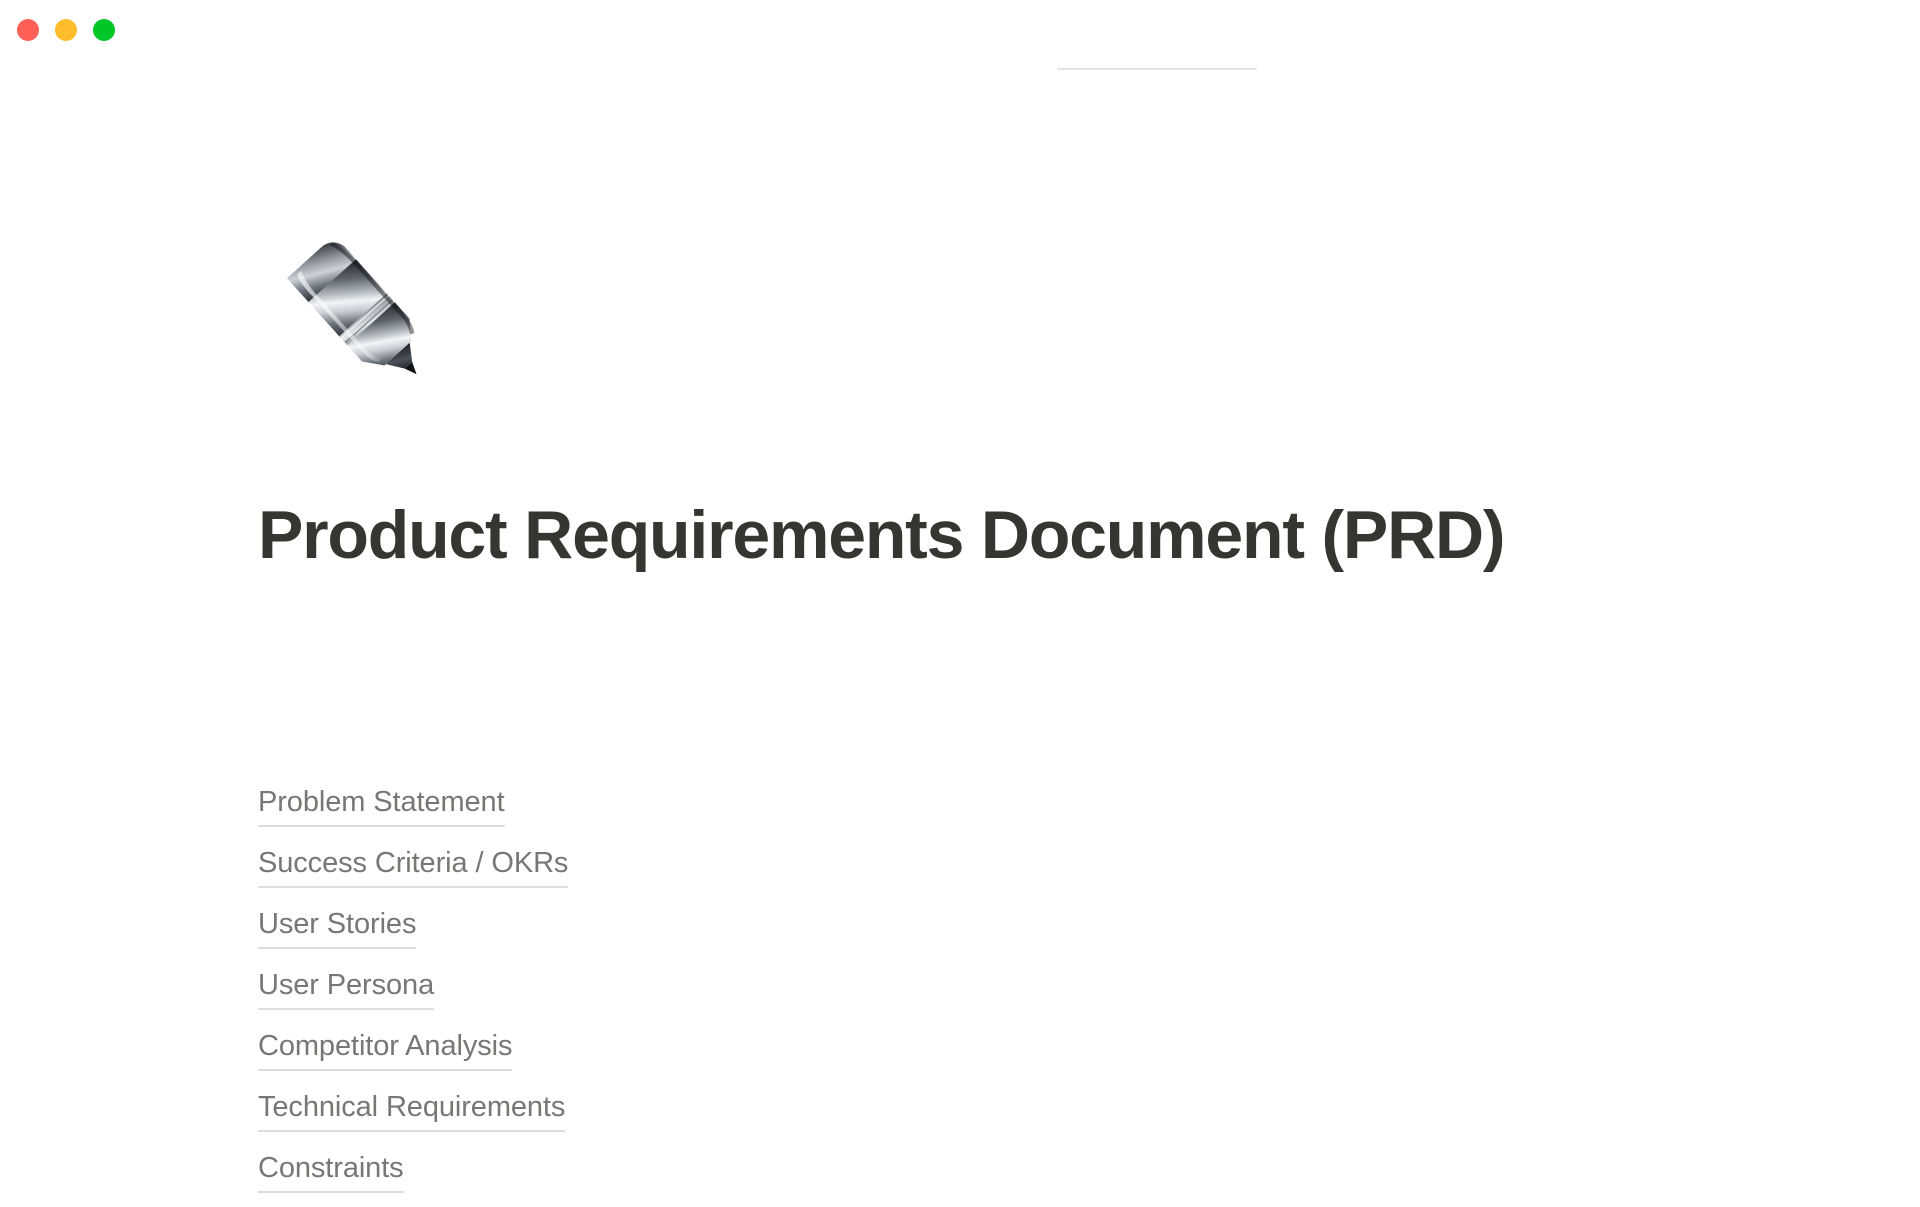  Describe the element at coordinates (758, 1176) in the screenshot. I see `toc-item: Constraints` at that location.